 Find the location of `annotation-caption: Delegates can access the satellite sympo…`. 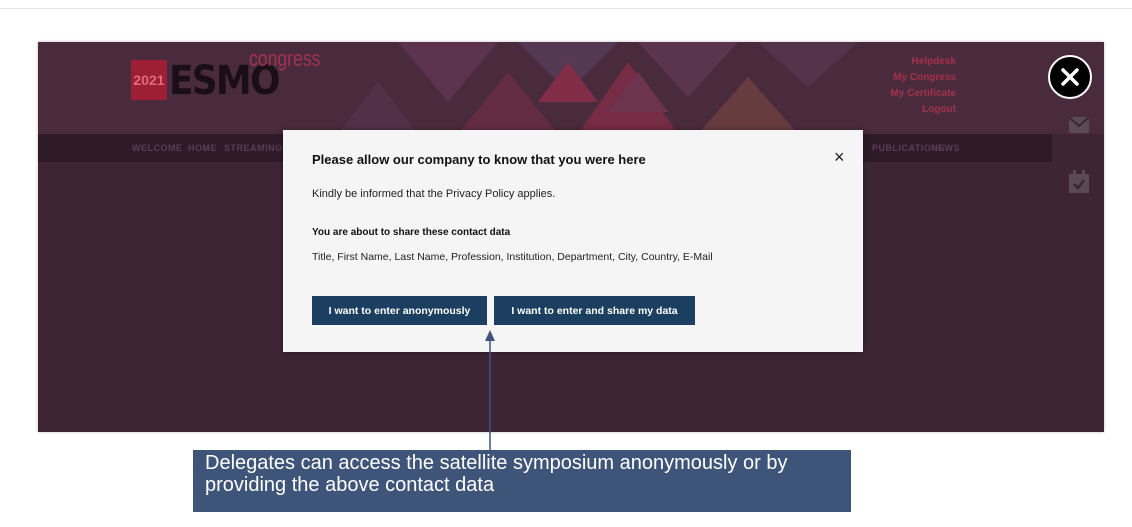

annotation-caption: Delegates can access the satellite sympo… is located at coordinates (522, 481).